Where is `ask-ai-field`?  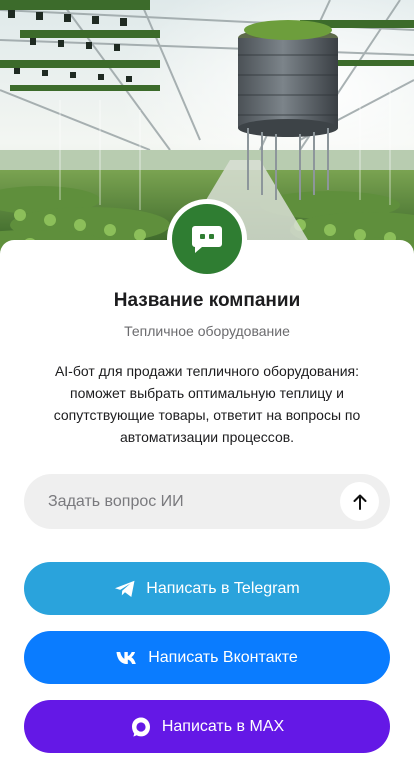 ask-ai-field is located at coordinates (207, 501).